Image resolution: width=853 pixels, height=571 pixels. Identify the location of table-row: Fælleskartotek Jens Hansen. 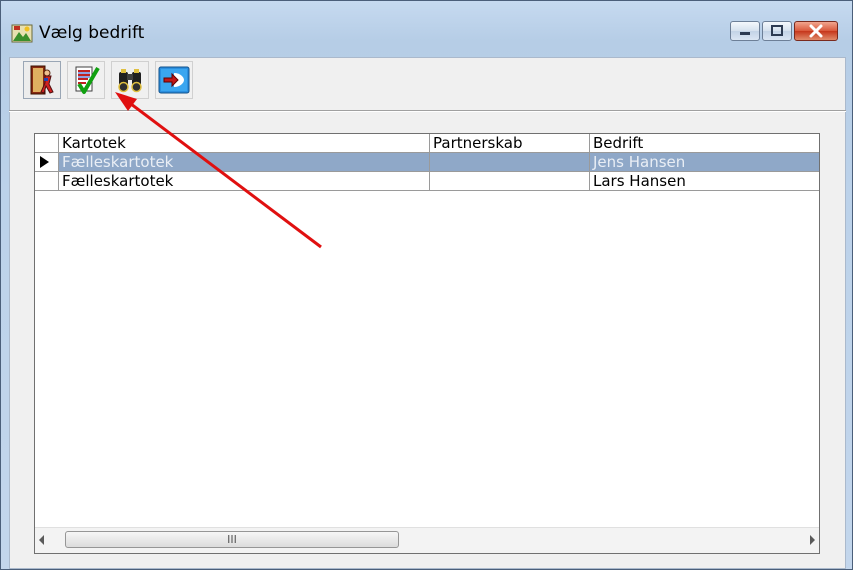
(427, 162).